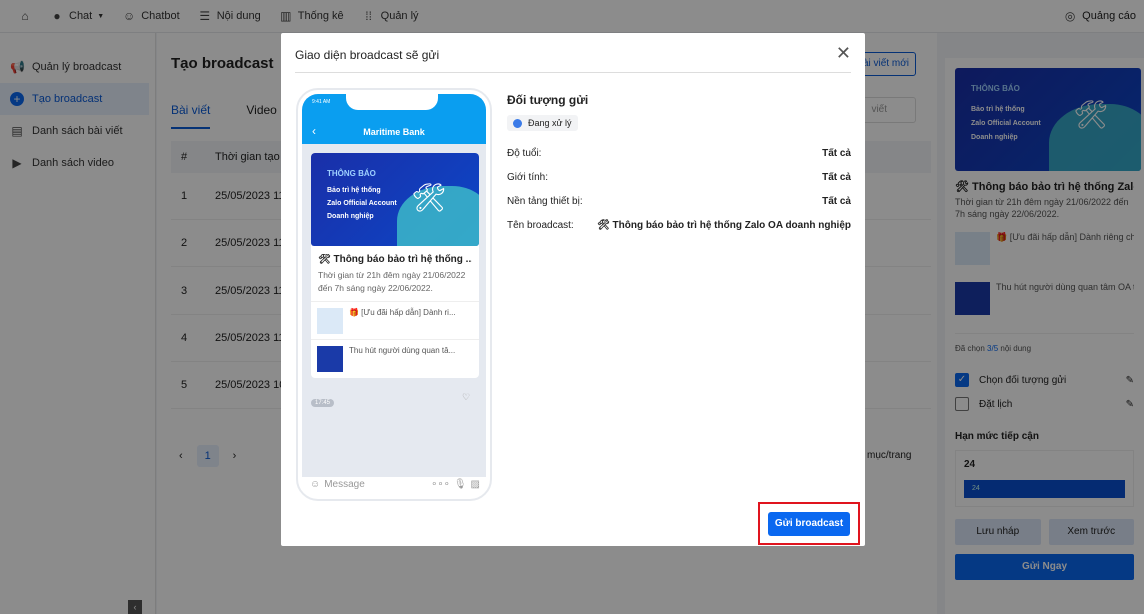 The image size is (1144, 614). What do you see at coordinates (367, 55) in the screenshot?
I see `modal-title: Giao diện broadcast sẽ gửi` at bounding box center [367, 55].